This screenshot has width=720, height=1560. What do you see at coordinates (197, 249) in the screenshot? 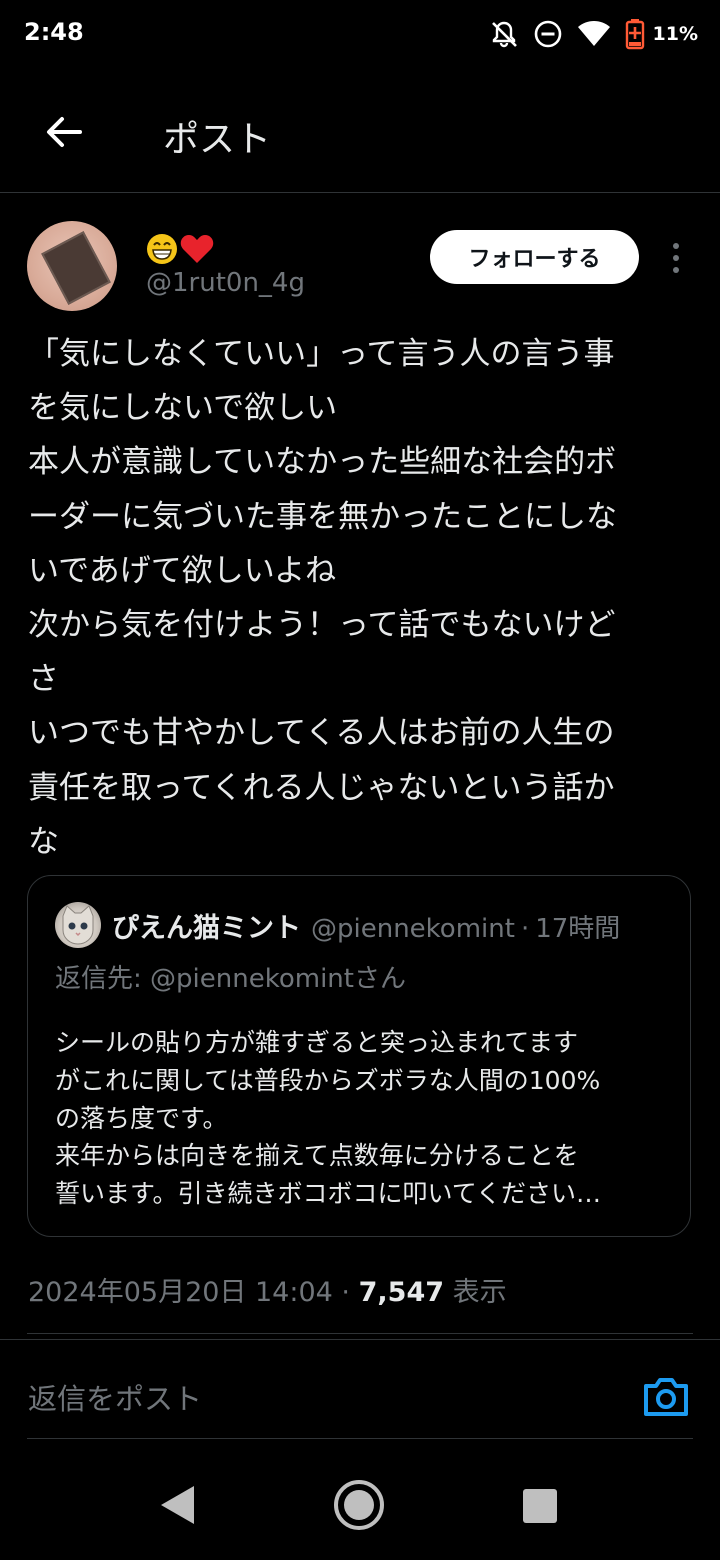
I see `red-heart-icon` at bounding box center [197, 249].